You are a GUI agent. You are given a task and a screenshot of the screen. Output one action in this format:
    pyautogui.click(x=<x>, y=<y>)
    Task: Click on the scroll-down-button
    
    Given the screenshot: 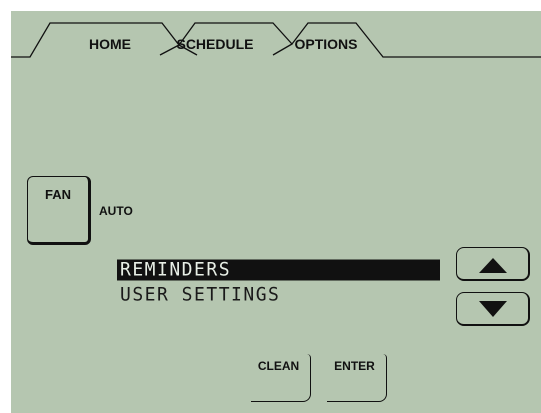 What is the action you would take?
    pyautogui.click(x=493, y=309)
    